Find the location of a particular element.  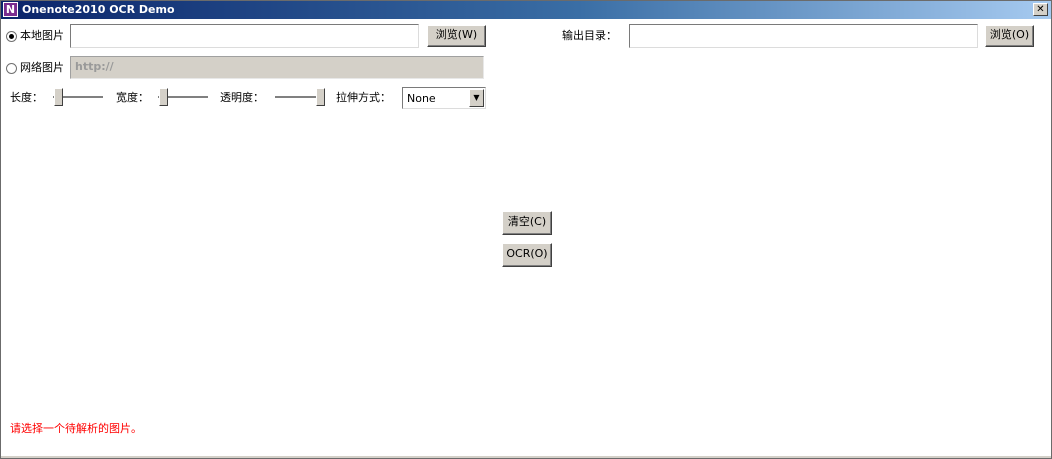

stretch-mode-value: None is located at coordinates (421, 98).